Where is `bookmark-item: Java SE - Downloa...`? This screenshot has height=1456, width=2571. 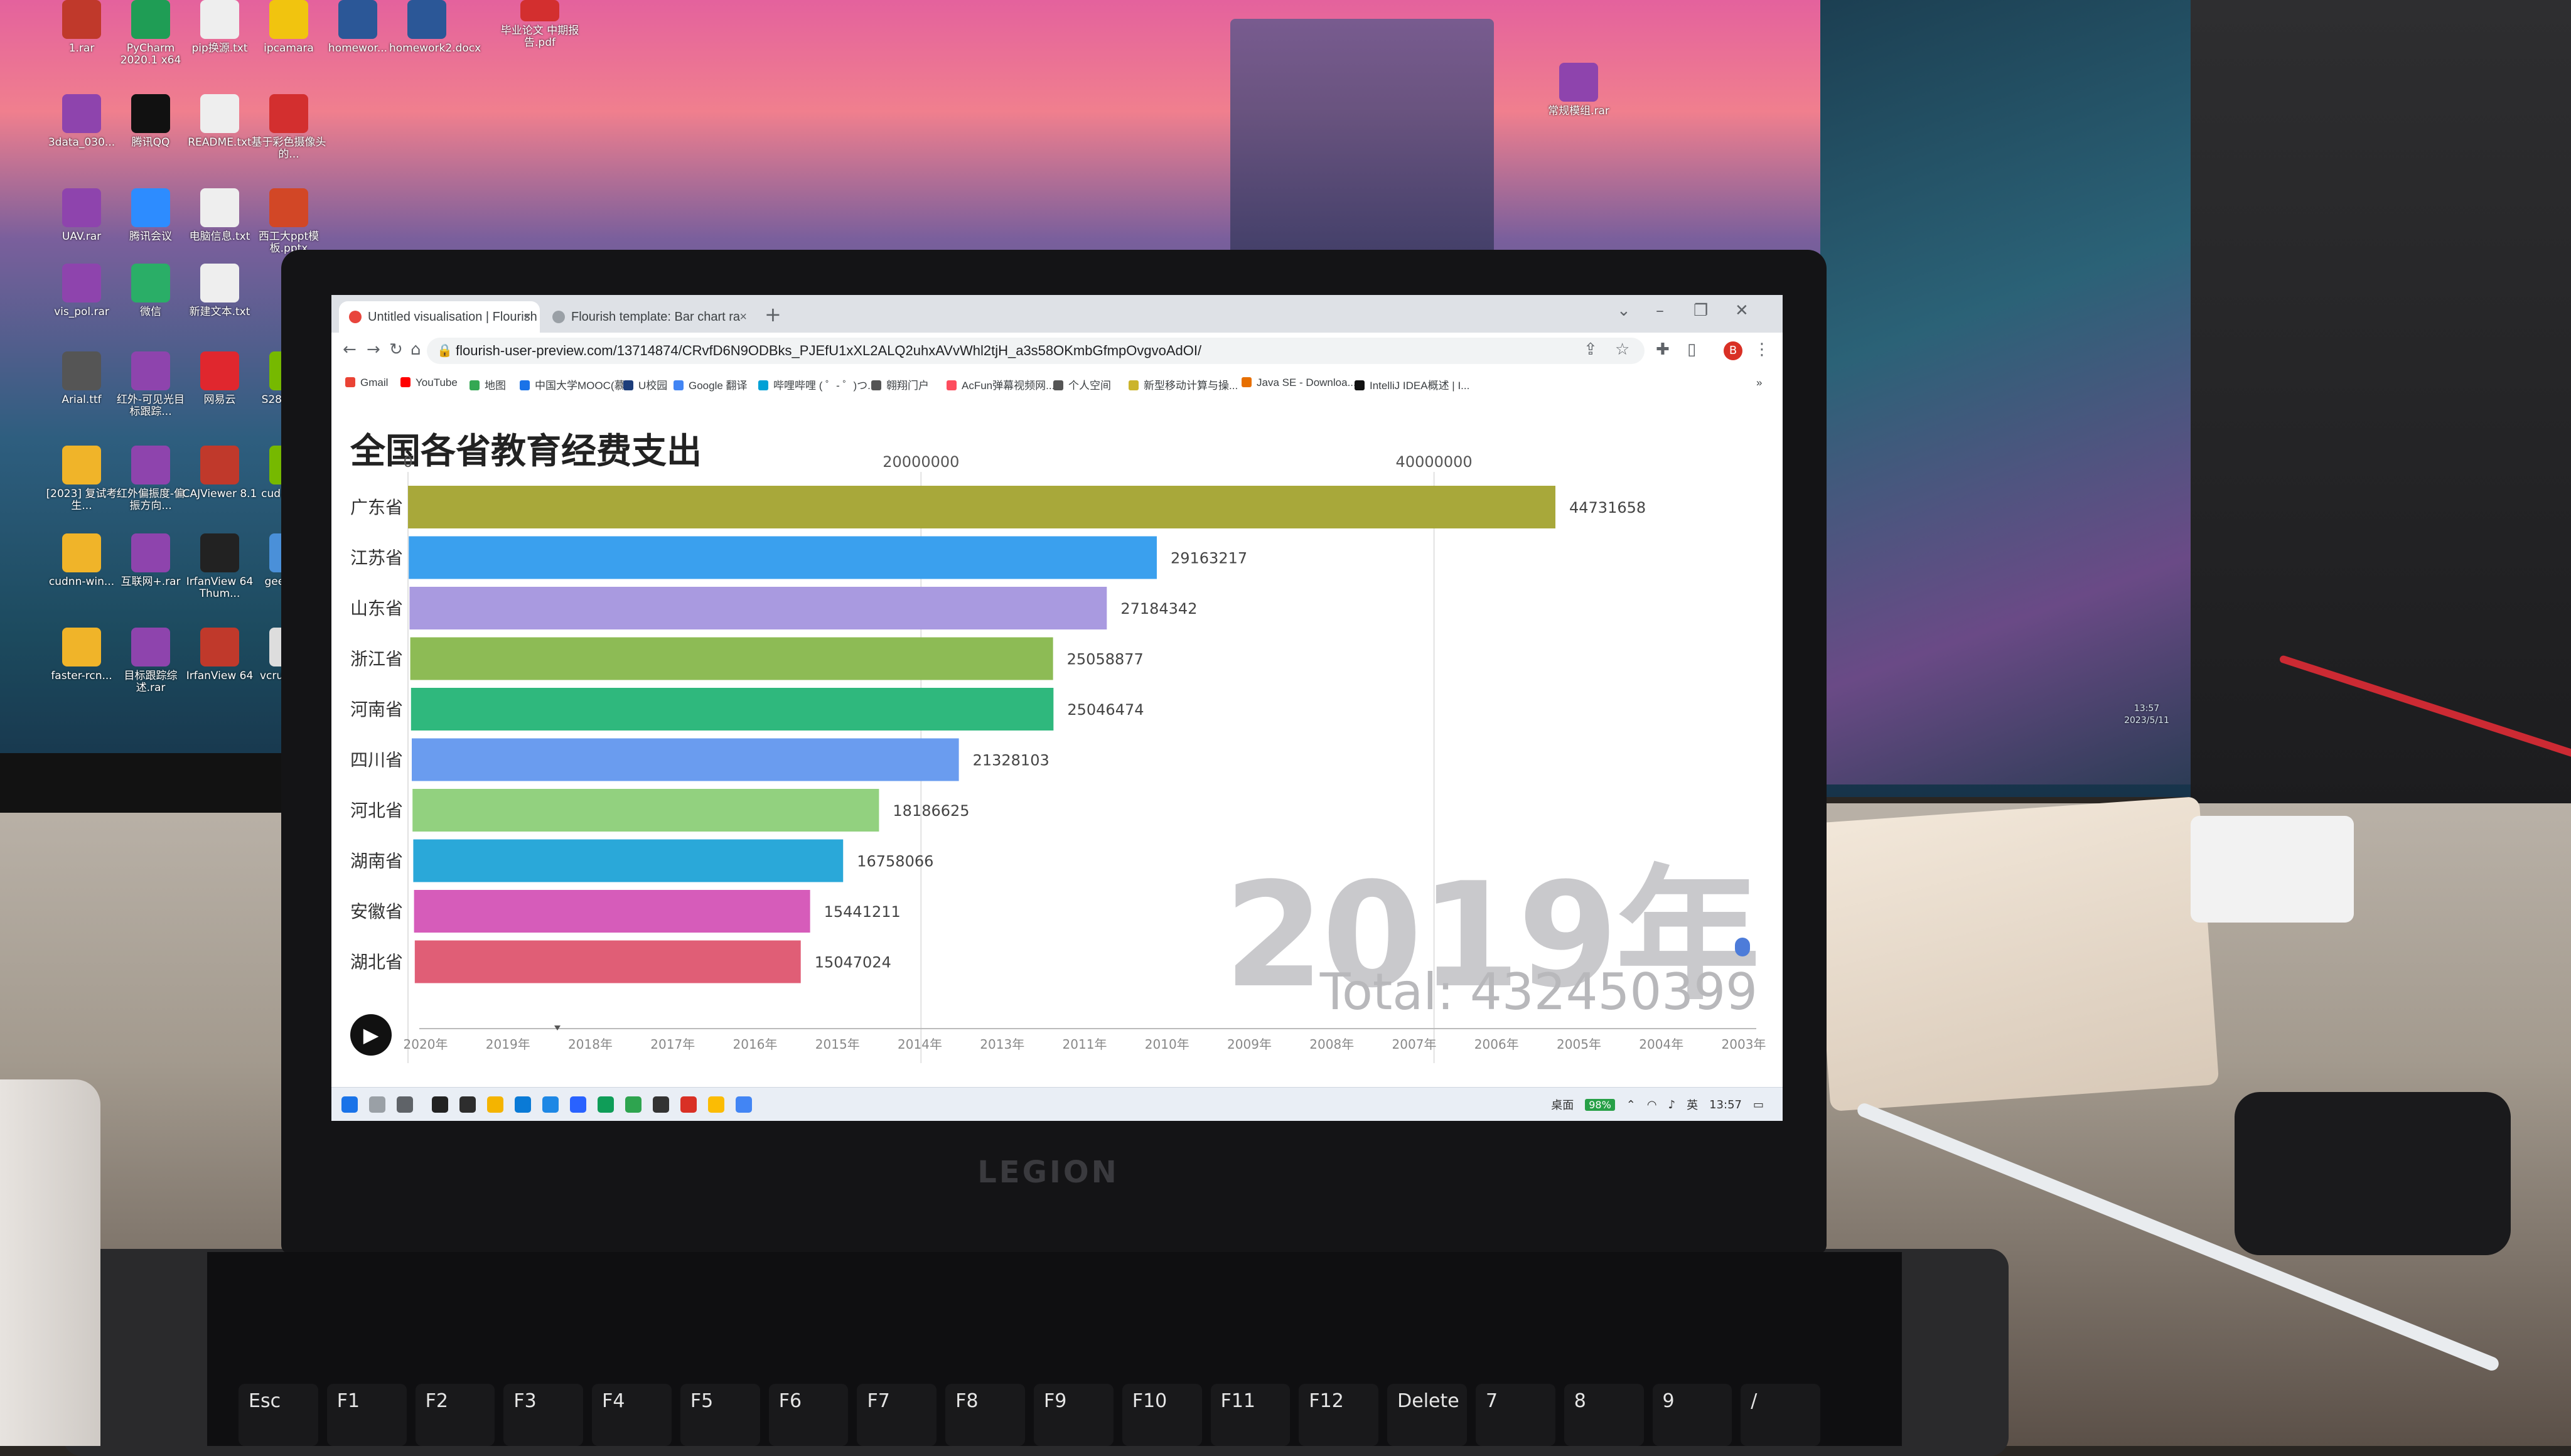
bookmark-item: Java SE - Downloa... is located at coordinates (1299, 383).